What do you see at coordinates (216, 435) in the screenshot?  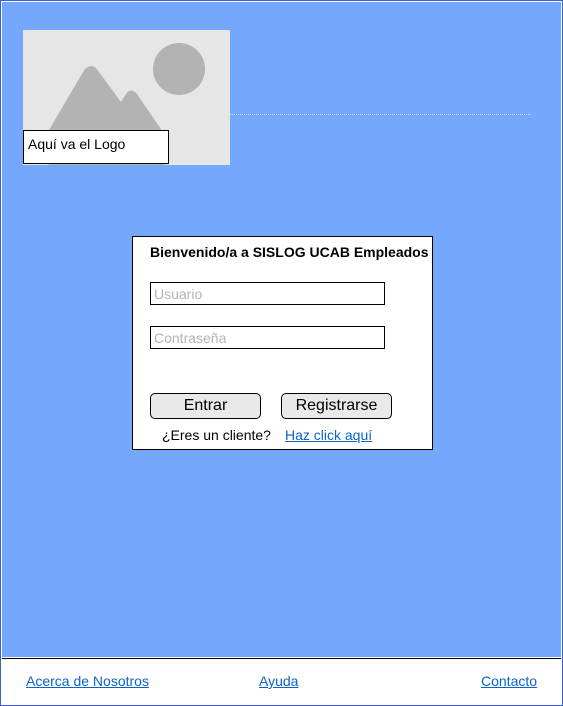 I see `client-question-text: ¿Eres un cliente?` at bounding box center [216, 435].